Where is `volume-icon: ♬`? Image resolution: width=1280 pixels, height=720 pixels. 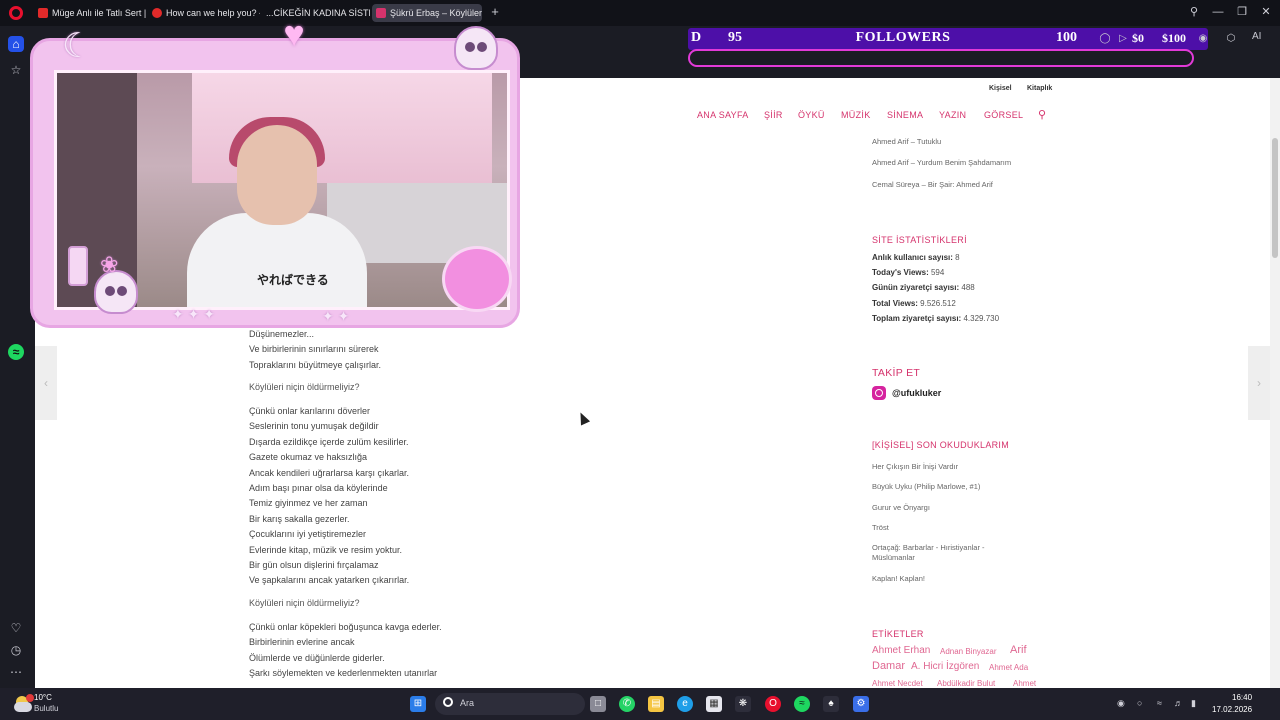
volume-icon: ♬ is located at coordinates (1178, 703).